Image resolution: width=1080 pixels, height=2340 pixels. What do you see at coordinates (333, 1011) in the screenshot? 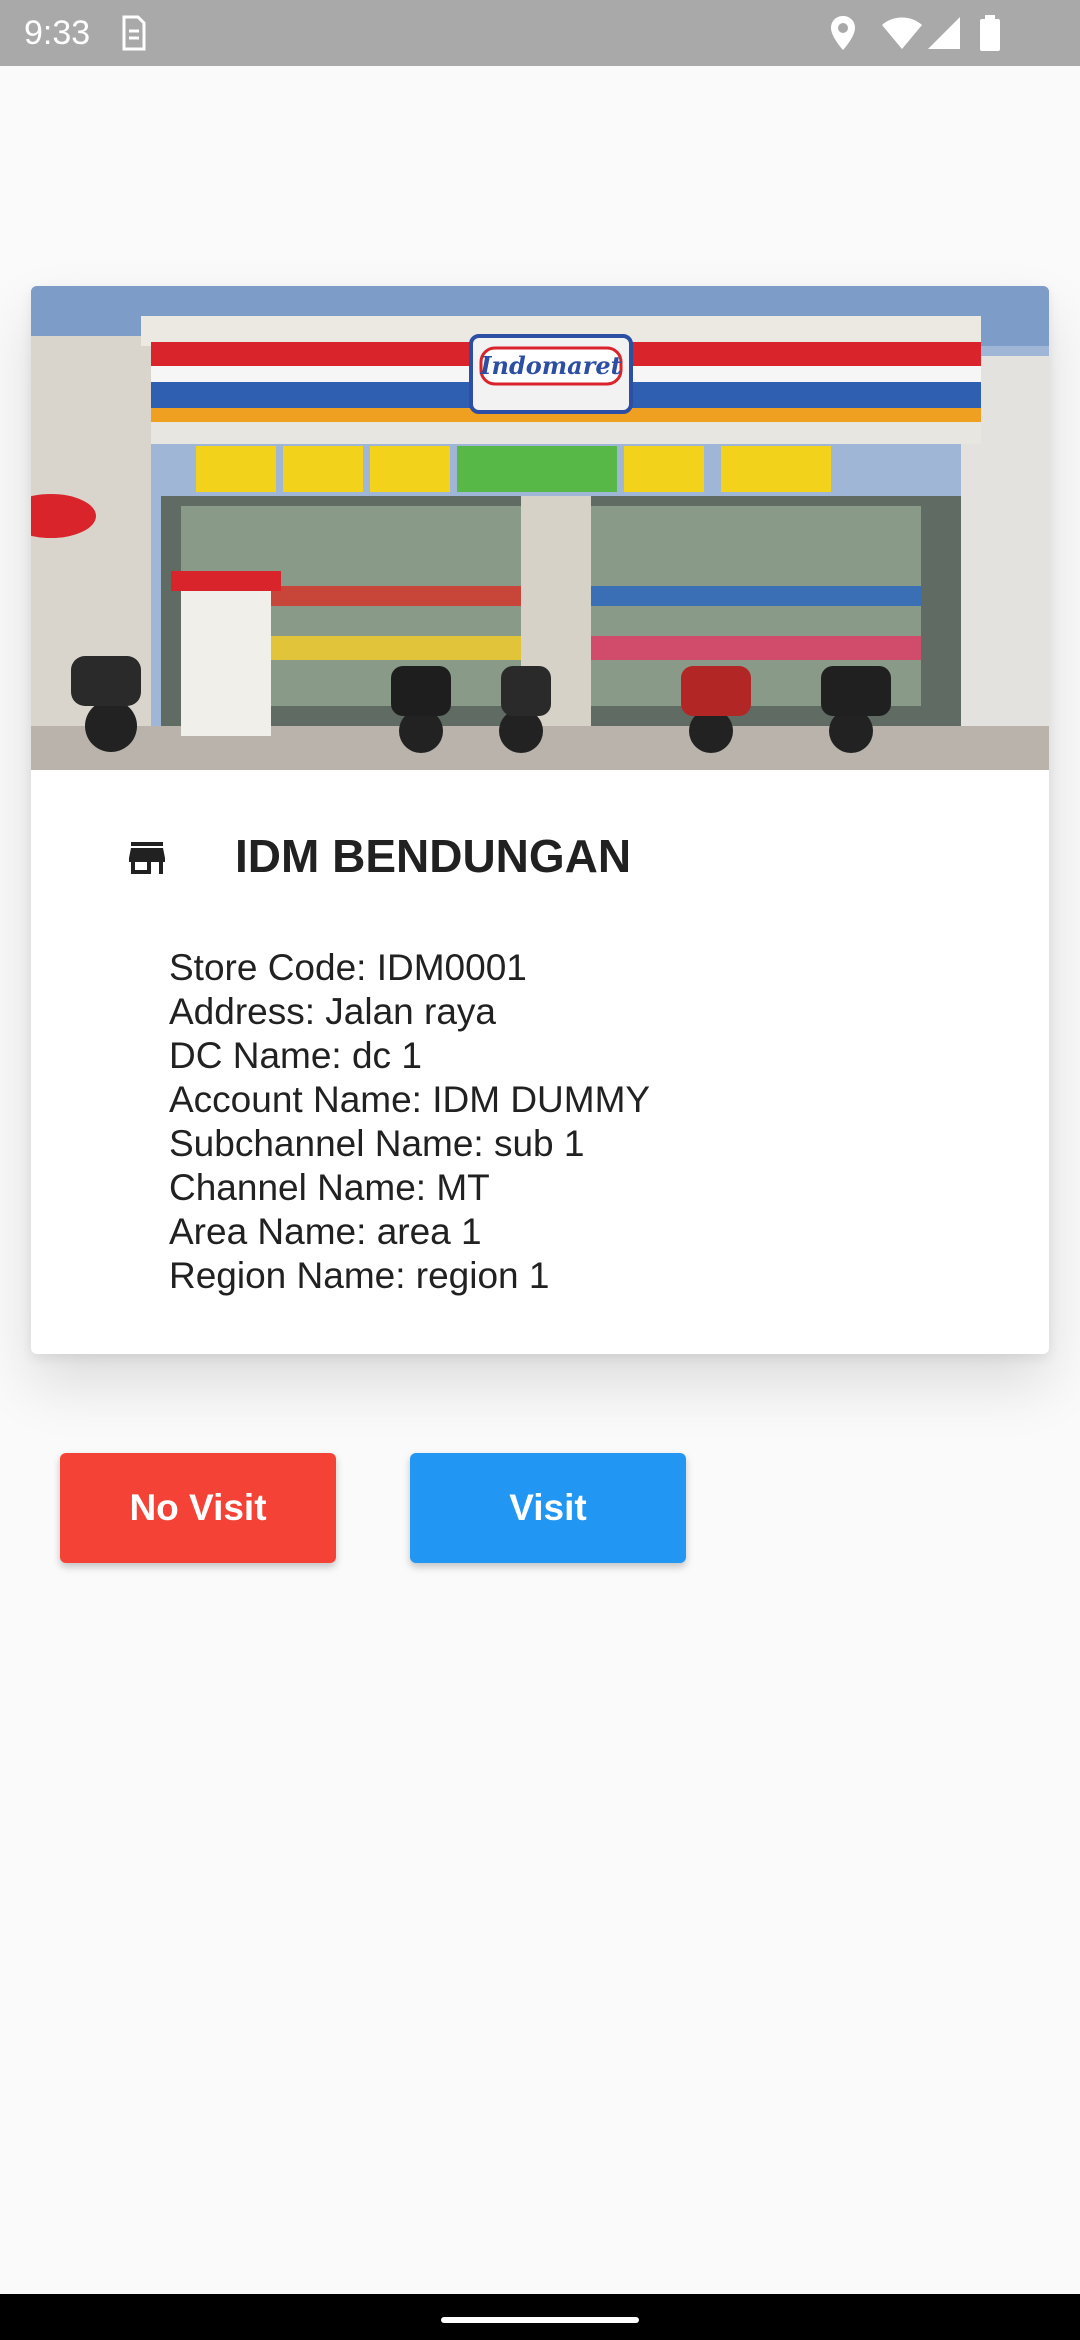
I see `store-address: Address: Jalan raya` at bounding box center [333, 1011].